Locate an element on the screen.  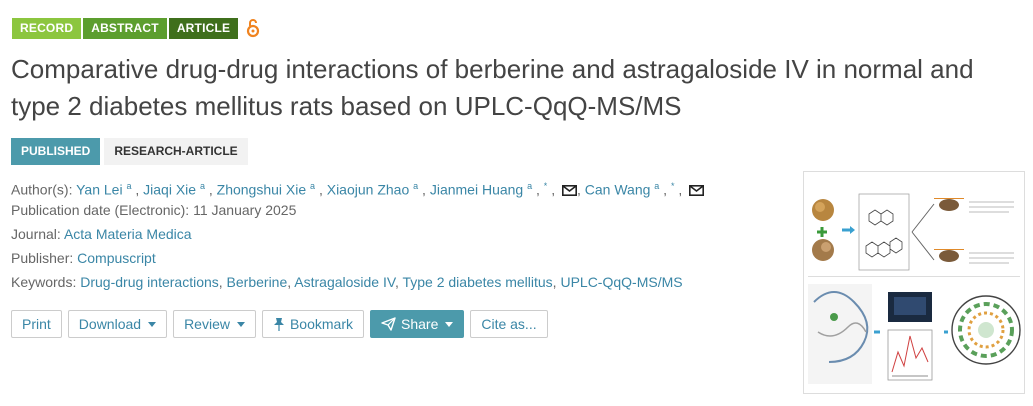
publication-status: PUBLISHED RESEARCH-ARTICLE is located at coordinates (129, 151).